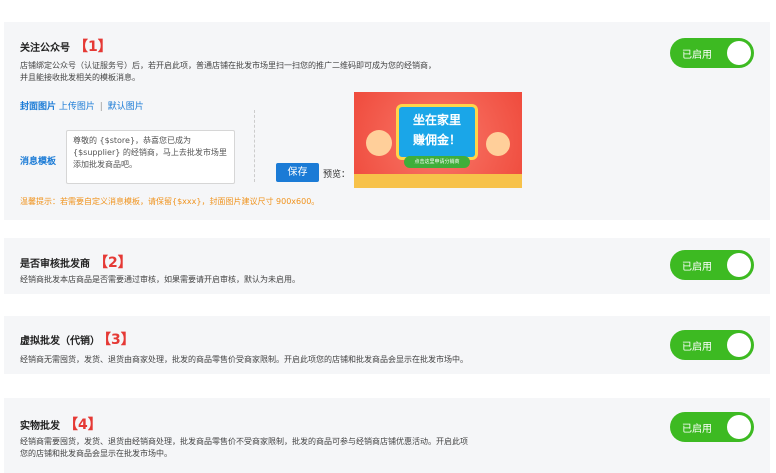  Describe the element at coordinates (160, 279) in the screenshot. I see `section-description: 经销商批发本店商品是否需要通过审核，如果需要请开启审核，默认为未启用。` at that location.